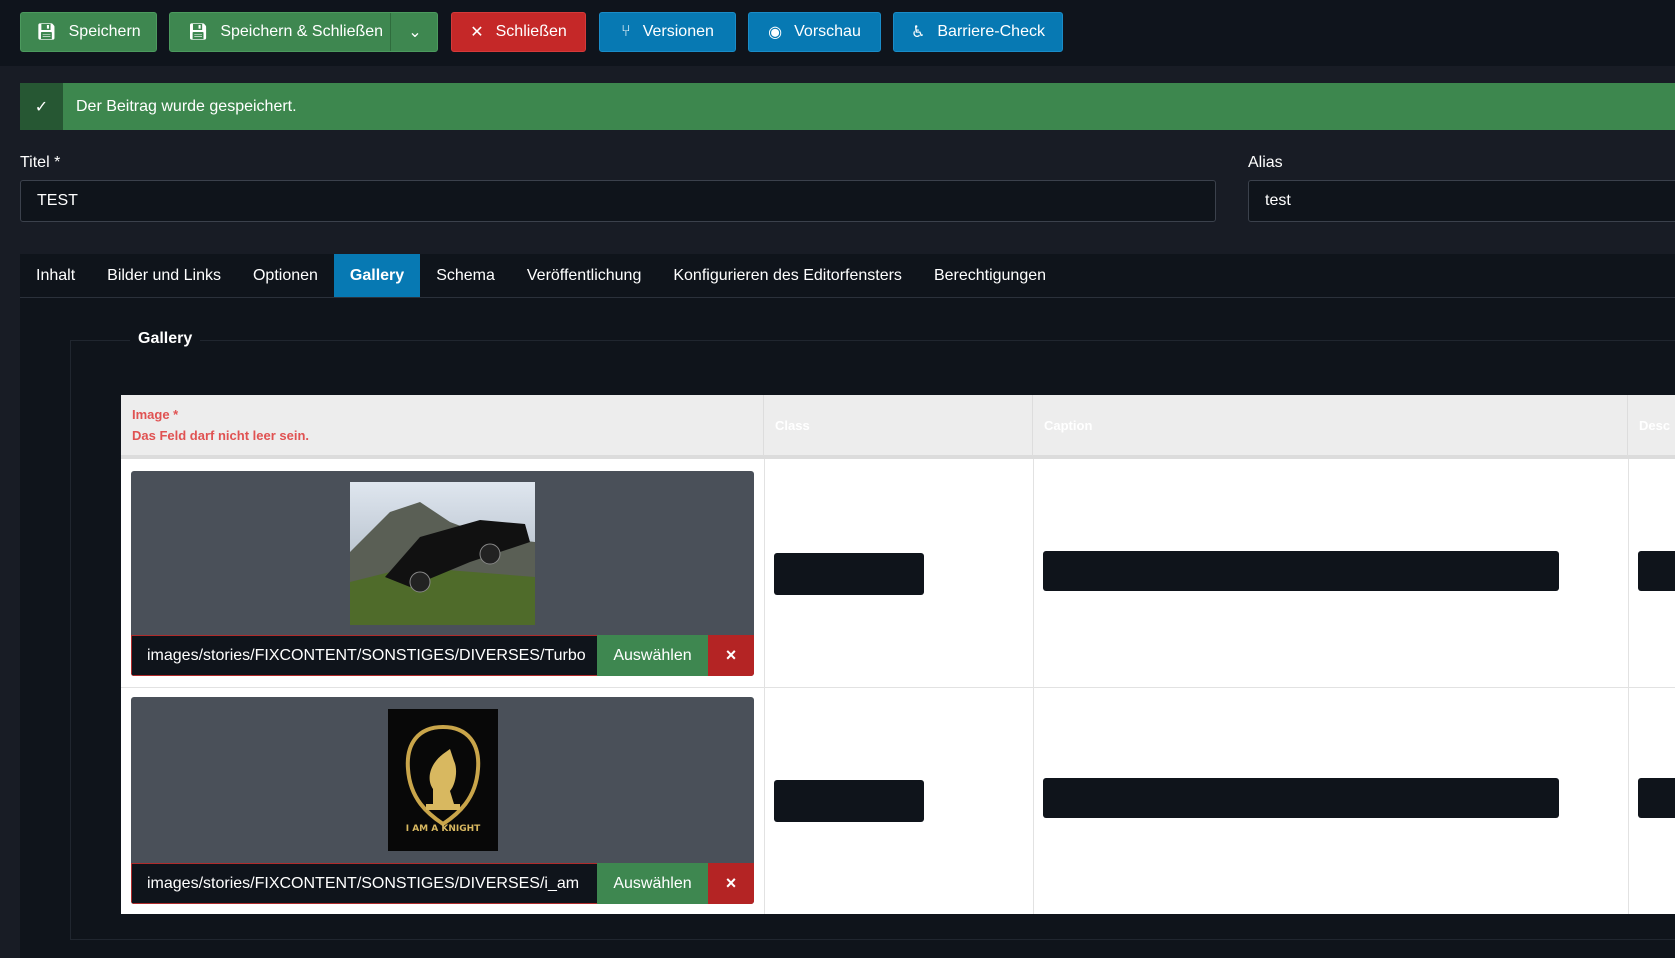  Describe the element at coordinates (443, 829) in the screenshot. I see `svg-text: I AM A KNIGHT` at that location.